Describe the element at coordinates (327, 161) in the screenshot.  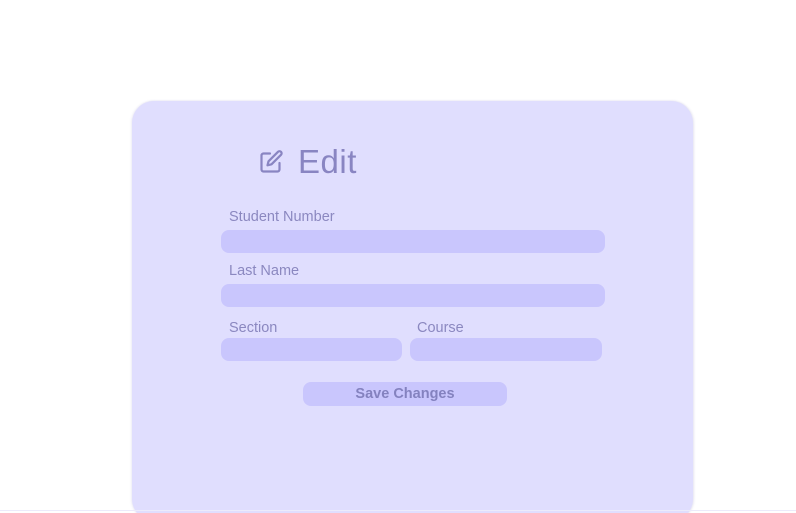
I see `page-title: Edit` at that location.